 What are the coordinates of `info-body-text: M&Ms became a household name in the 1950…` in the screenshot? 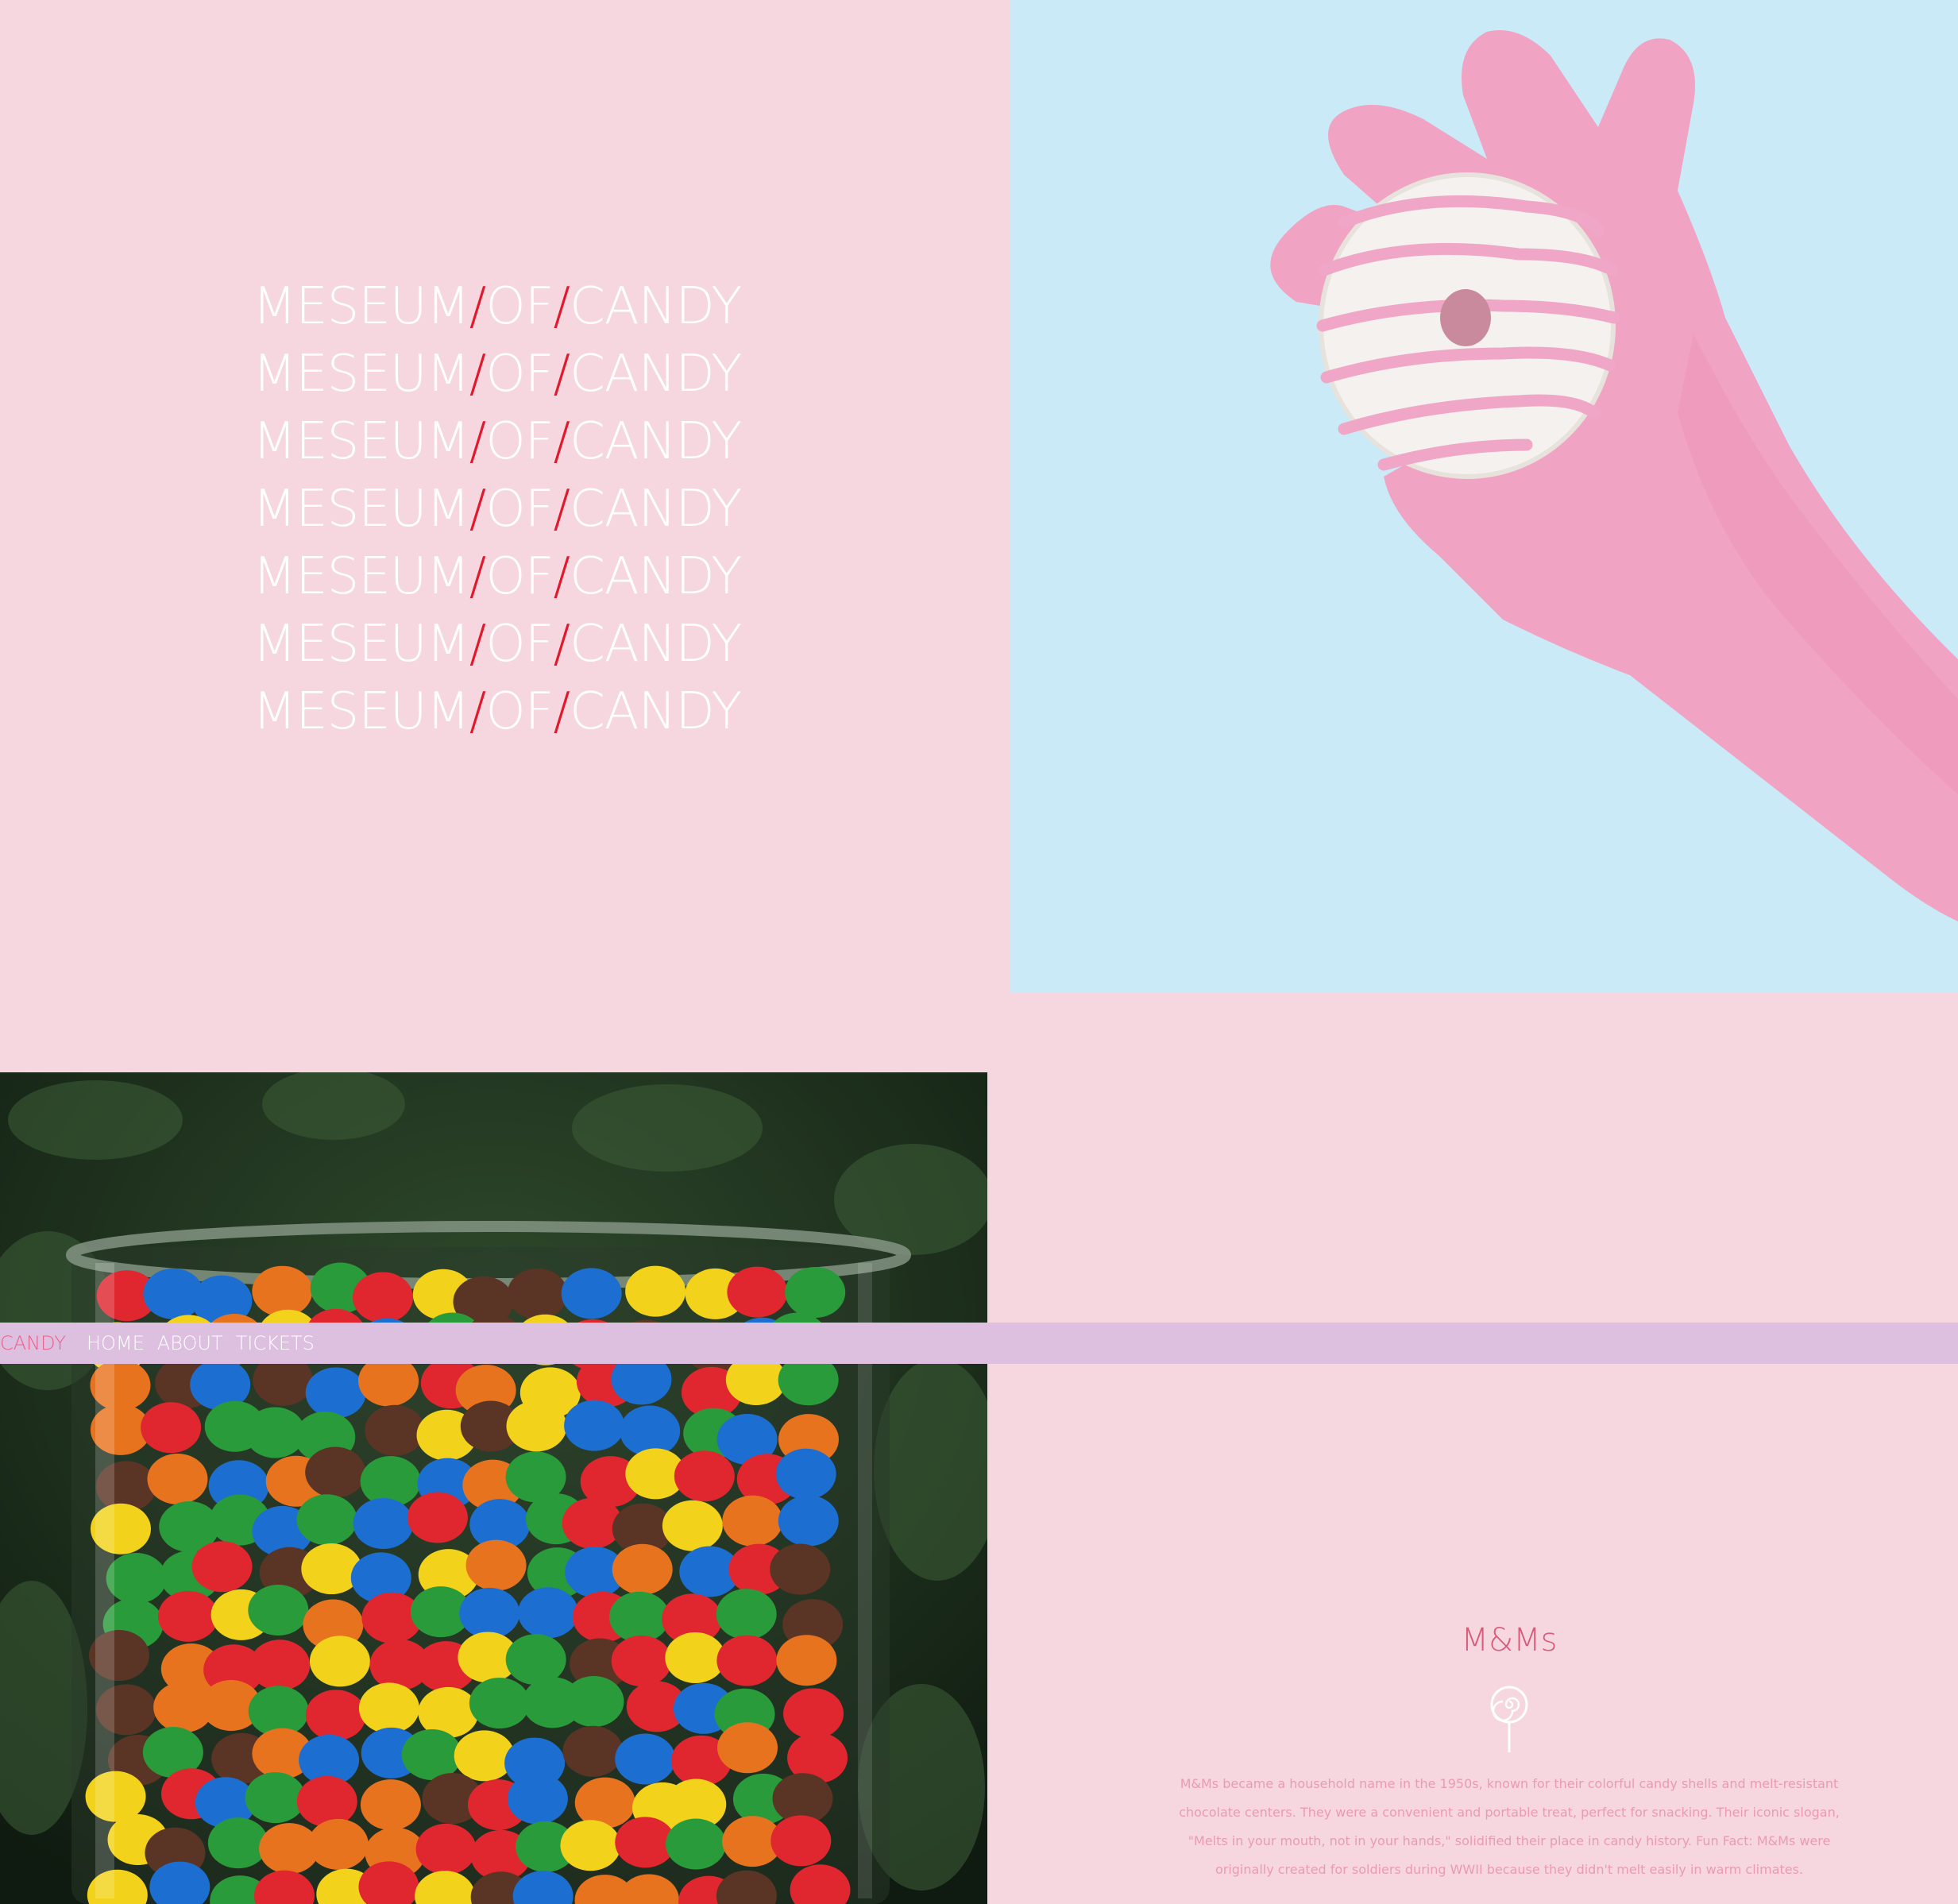 It's located at (1509, 1827).